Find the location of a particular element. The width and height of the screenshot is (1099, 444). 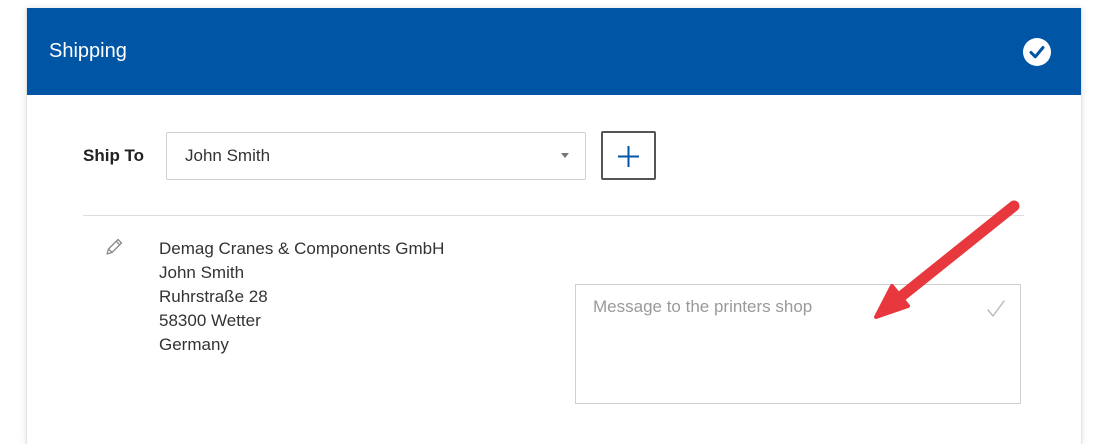

divider is located at coordinates (553, 215).